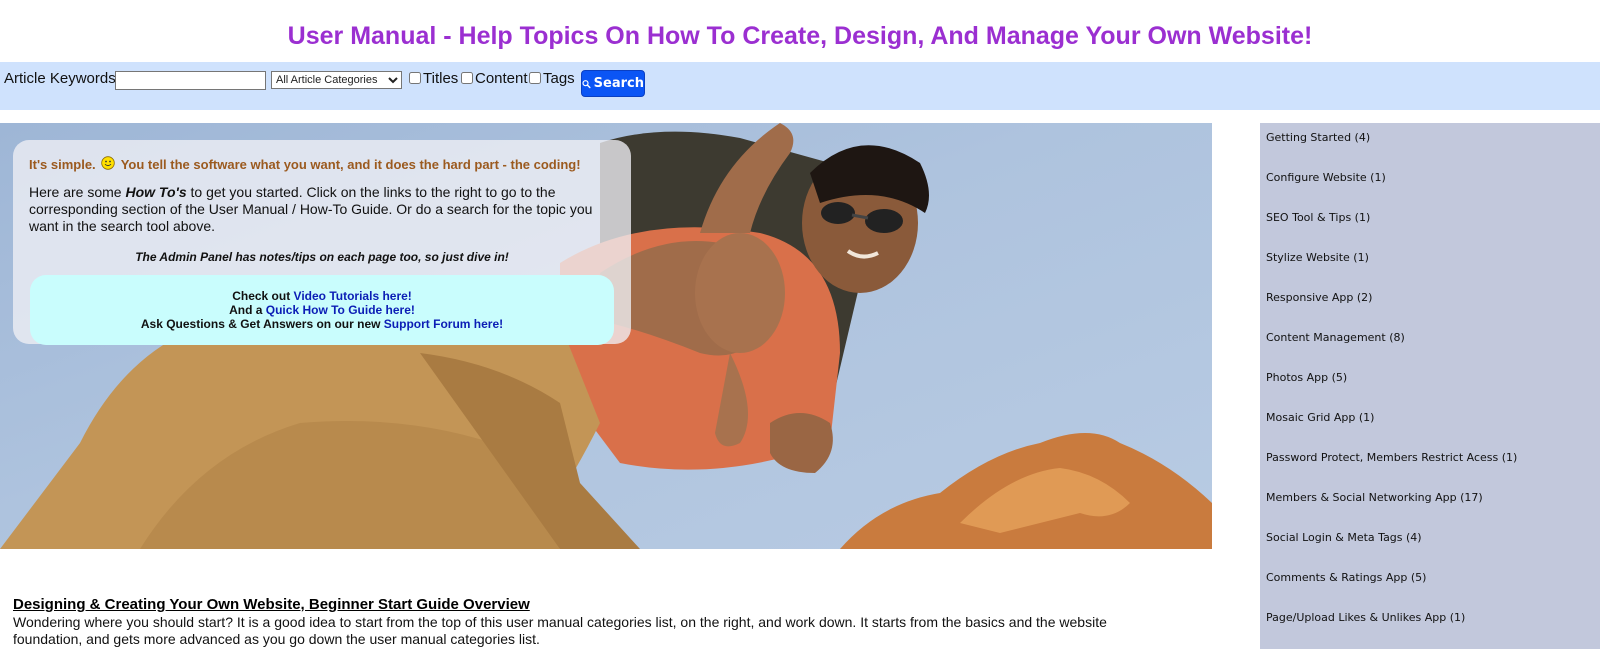  What do you see at coordinates (336, 80) in the screenshot?
I see `category-select: All Article Categories` at bounding box center [336, 80].